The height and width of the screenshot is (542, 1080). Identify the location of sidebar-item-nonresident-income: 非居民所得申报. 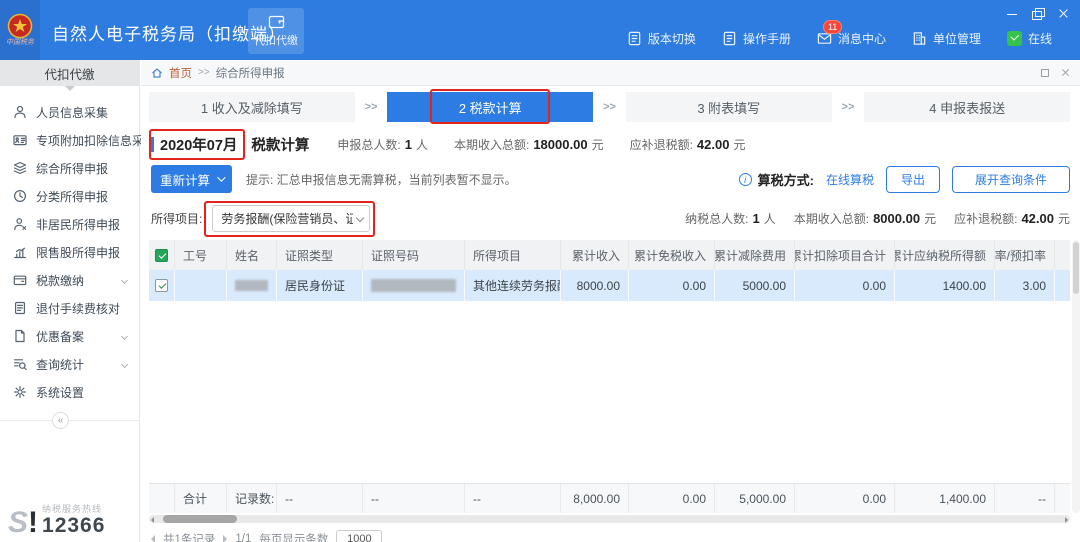
(69, 224).